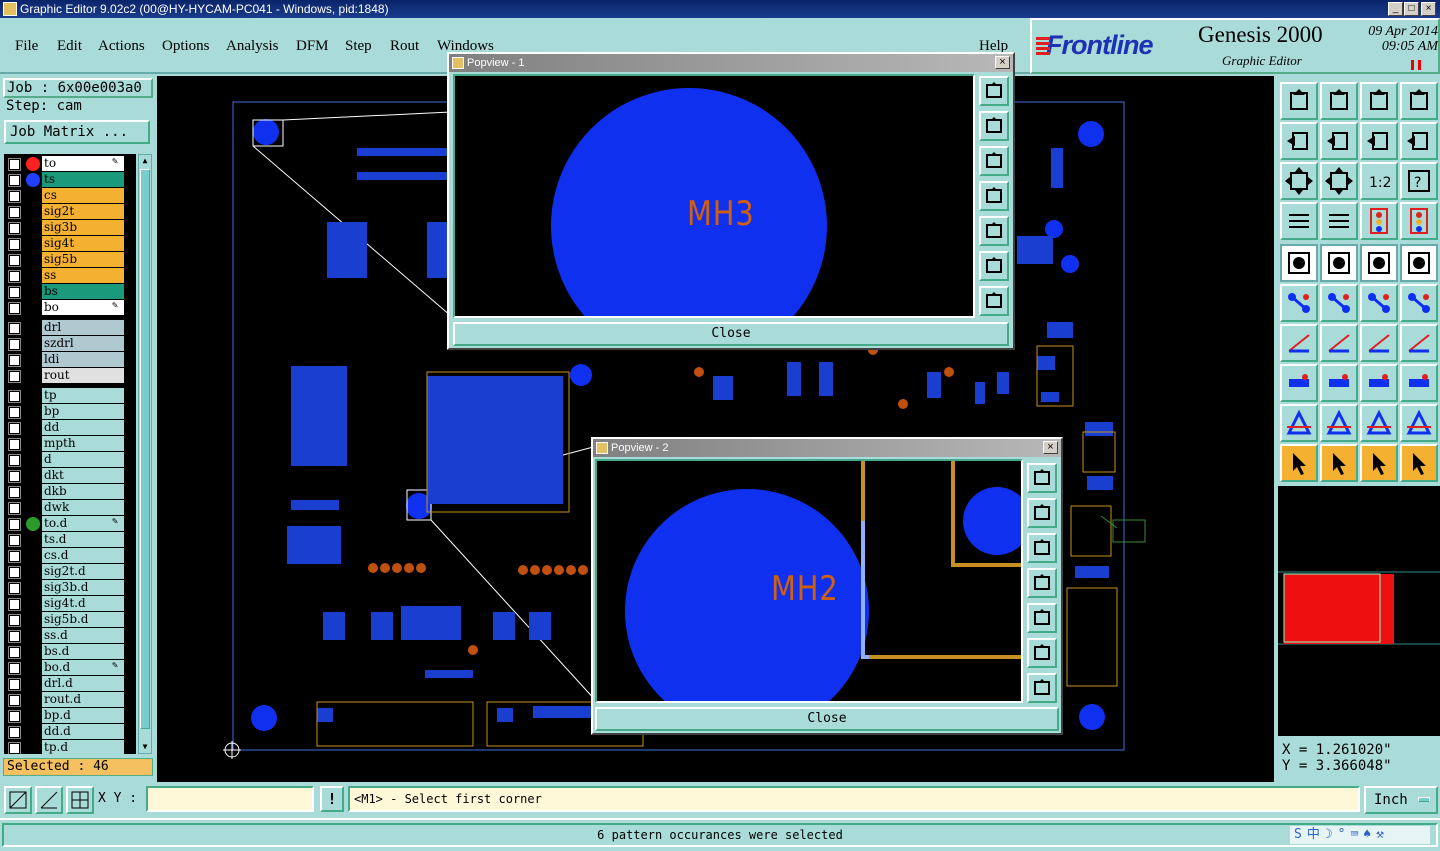 The width and height of the screenshot is (1440, 851). Describe the element at coordinates (83, 491) in the screenshot. I see `layer-name: dkb` at that location.